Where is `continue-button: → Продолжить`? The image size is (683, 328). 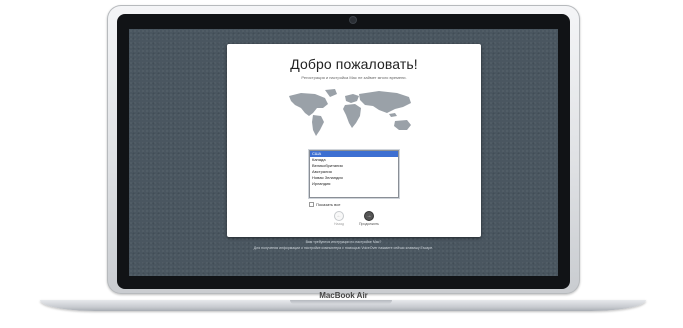
continue-button: → Продолжить is located at coordinates (369, 218).